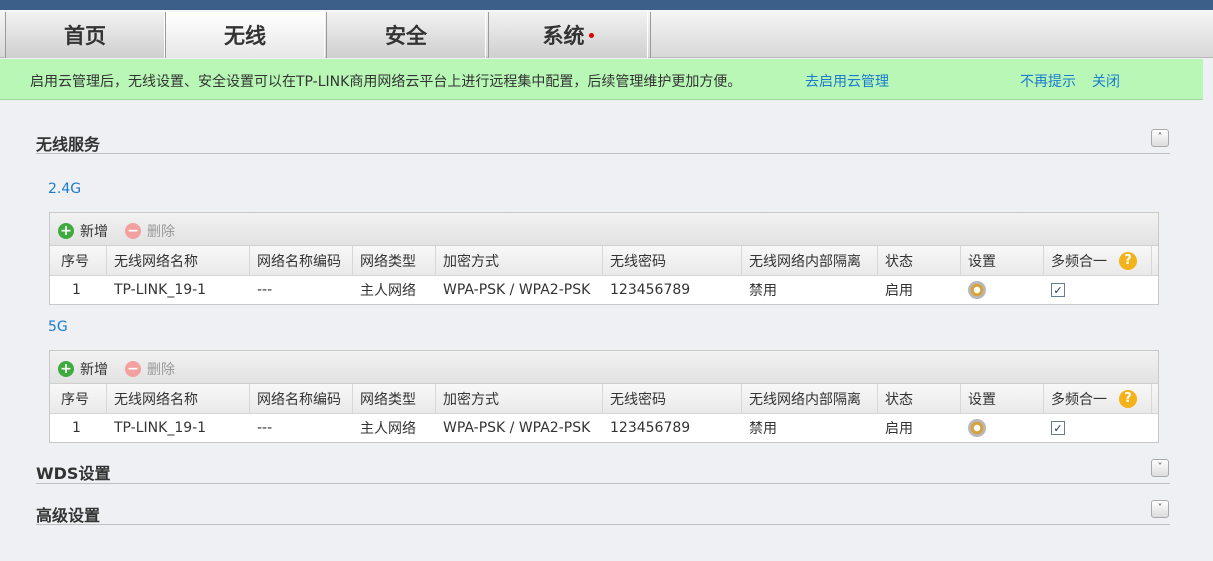 The height and width of the screenshot is (561, 1213). I want to click on tab-security-label: 安全, so click(406, 36).